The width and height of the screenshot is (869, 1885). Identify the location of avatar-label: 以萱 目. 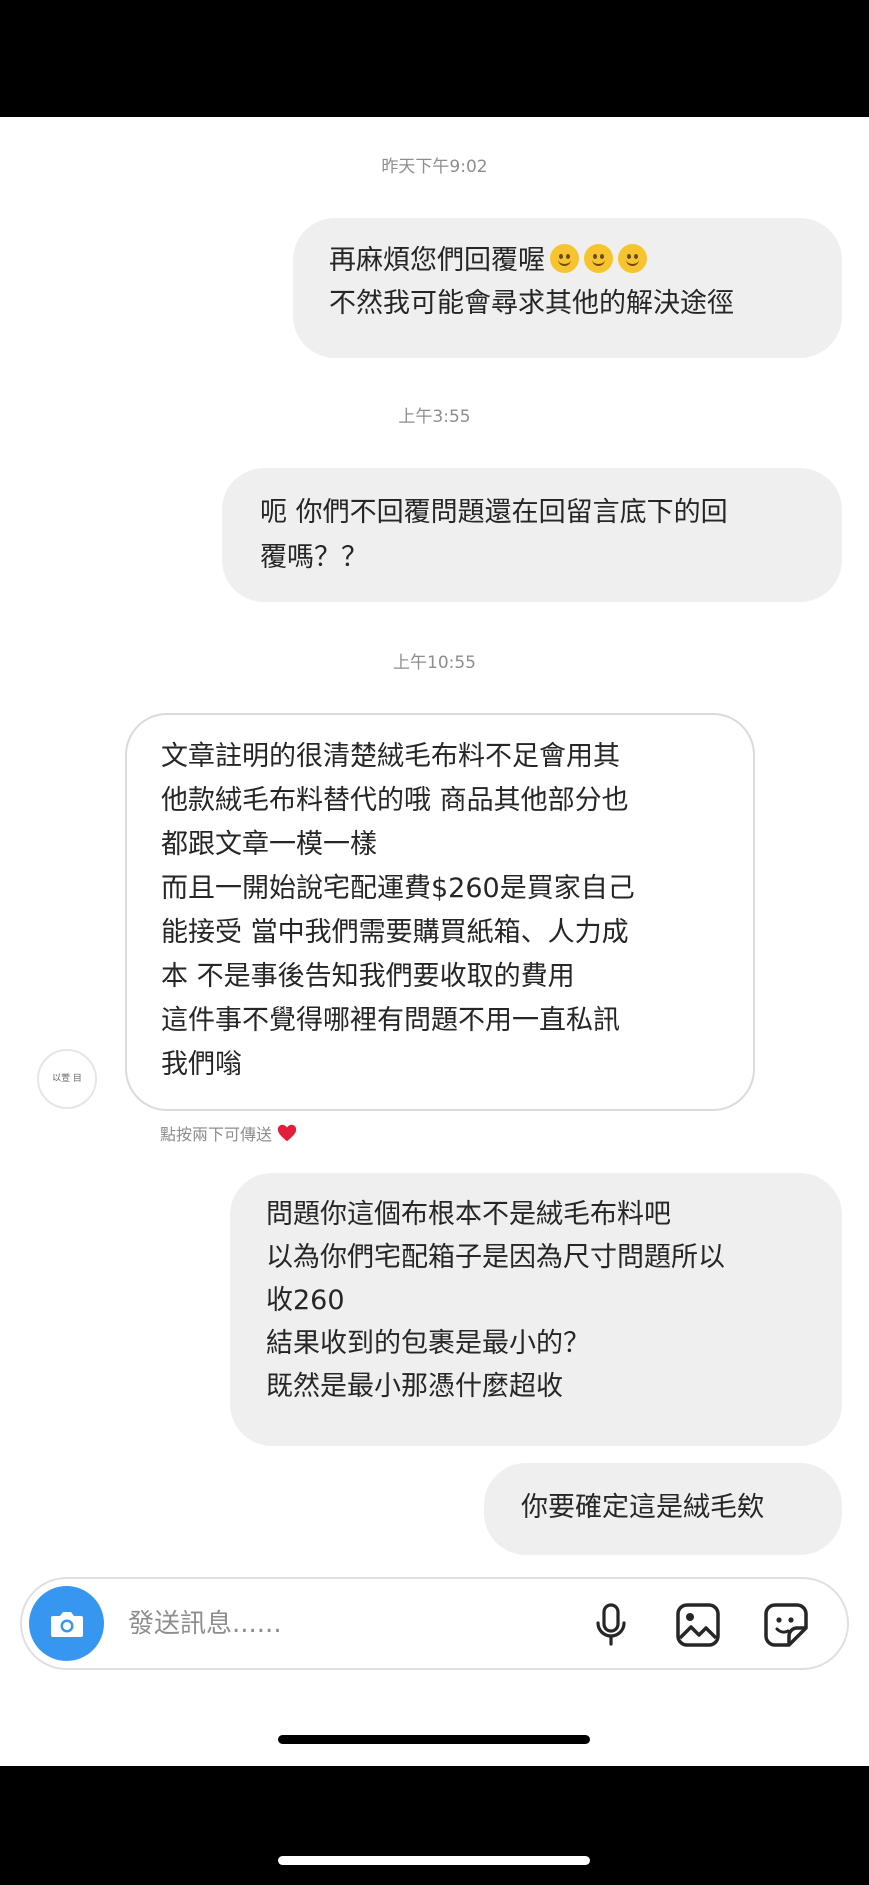
(67, 1079).